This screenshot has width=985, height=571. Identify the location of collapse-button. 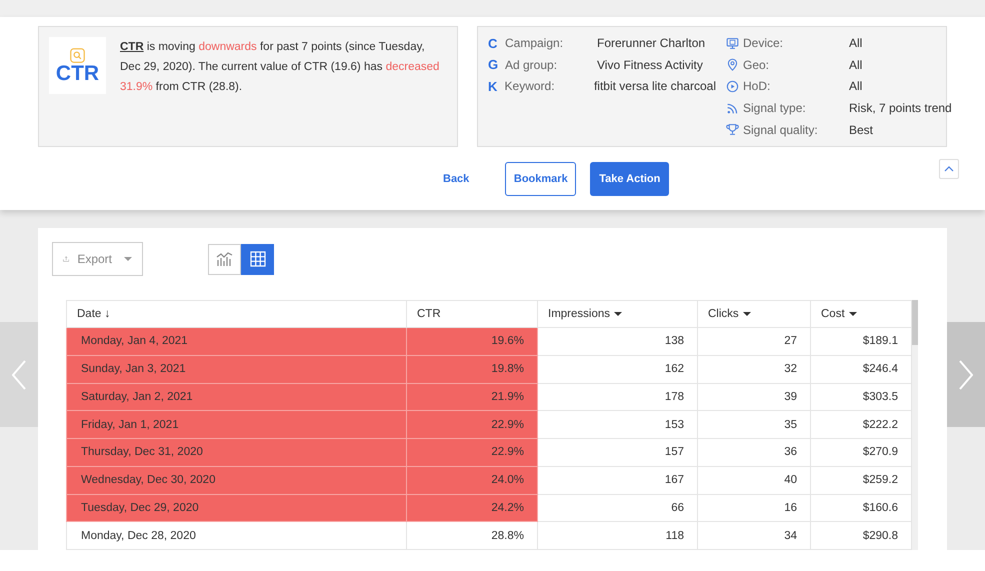
(949, 169).